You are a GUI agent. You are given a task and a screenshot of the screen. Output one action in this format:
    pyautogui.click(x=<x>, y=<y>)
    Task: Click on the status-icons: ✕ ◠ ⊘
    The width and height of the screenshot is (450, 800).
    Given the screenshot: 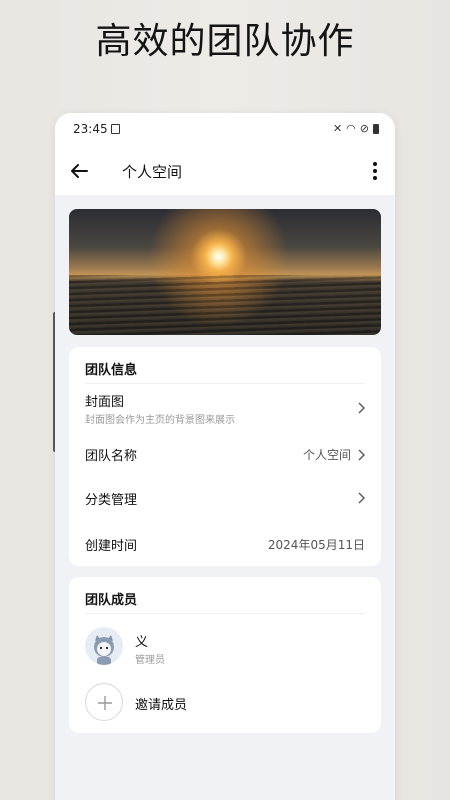 What is the action you would take?
    pyautogui.click(x=356, y=128)
    